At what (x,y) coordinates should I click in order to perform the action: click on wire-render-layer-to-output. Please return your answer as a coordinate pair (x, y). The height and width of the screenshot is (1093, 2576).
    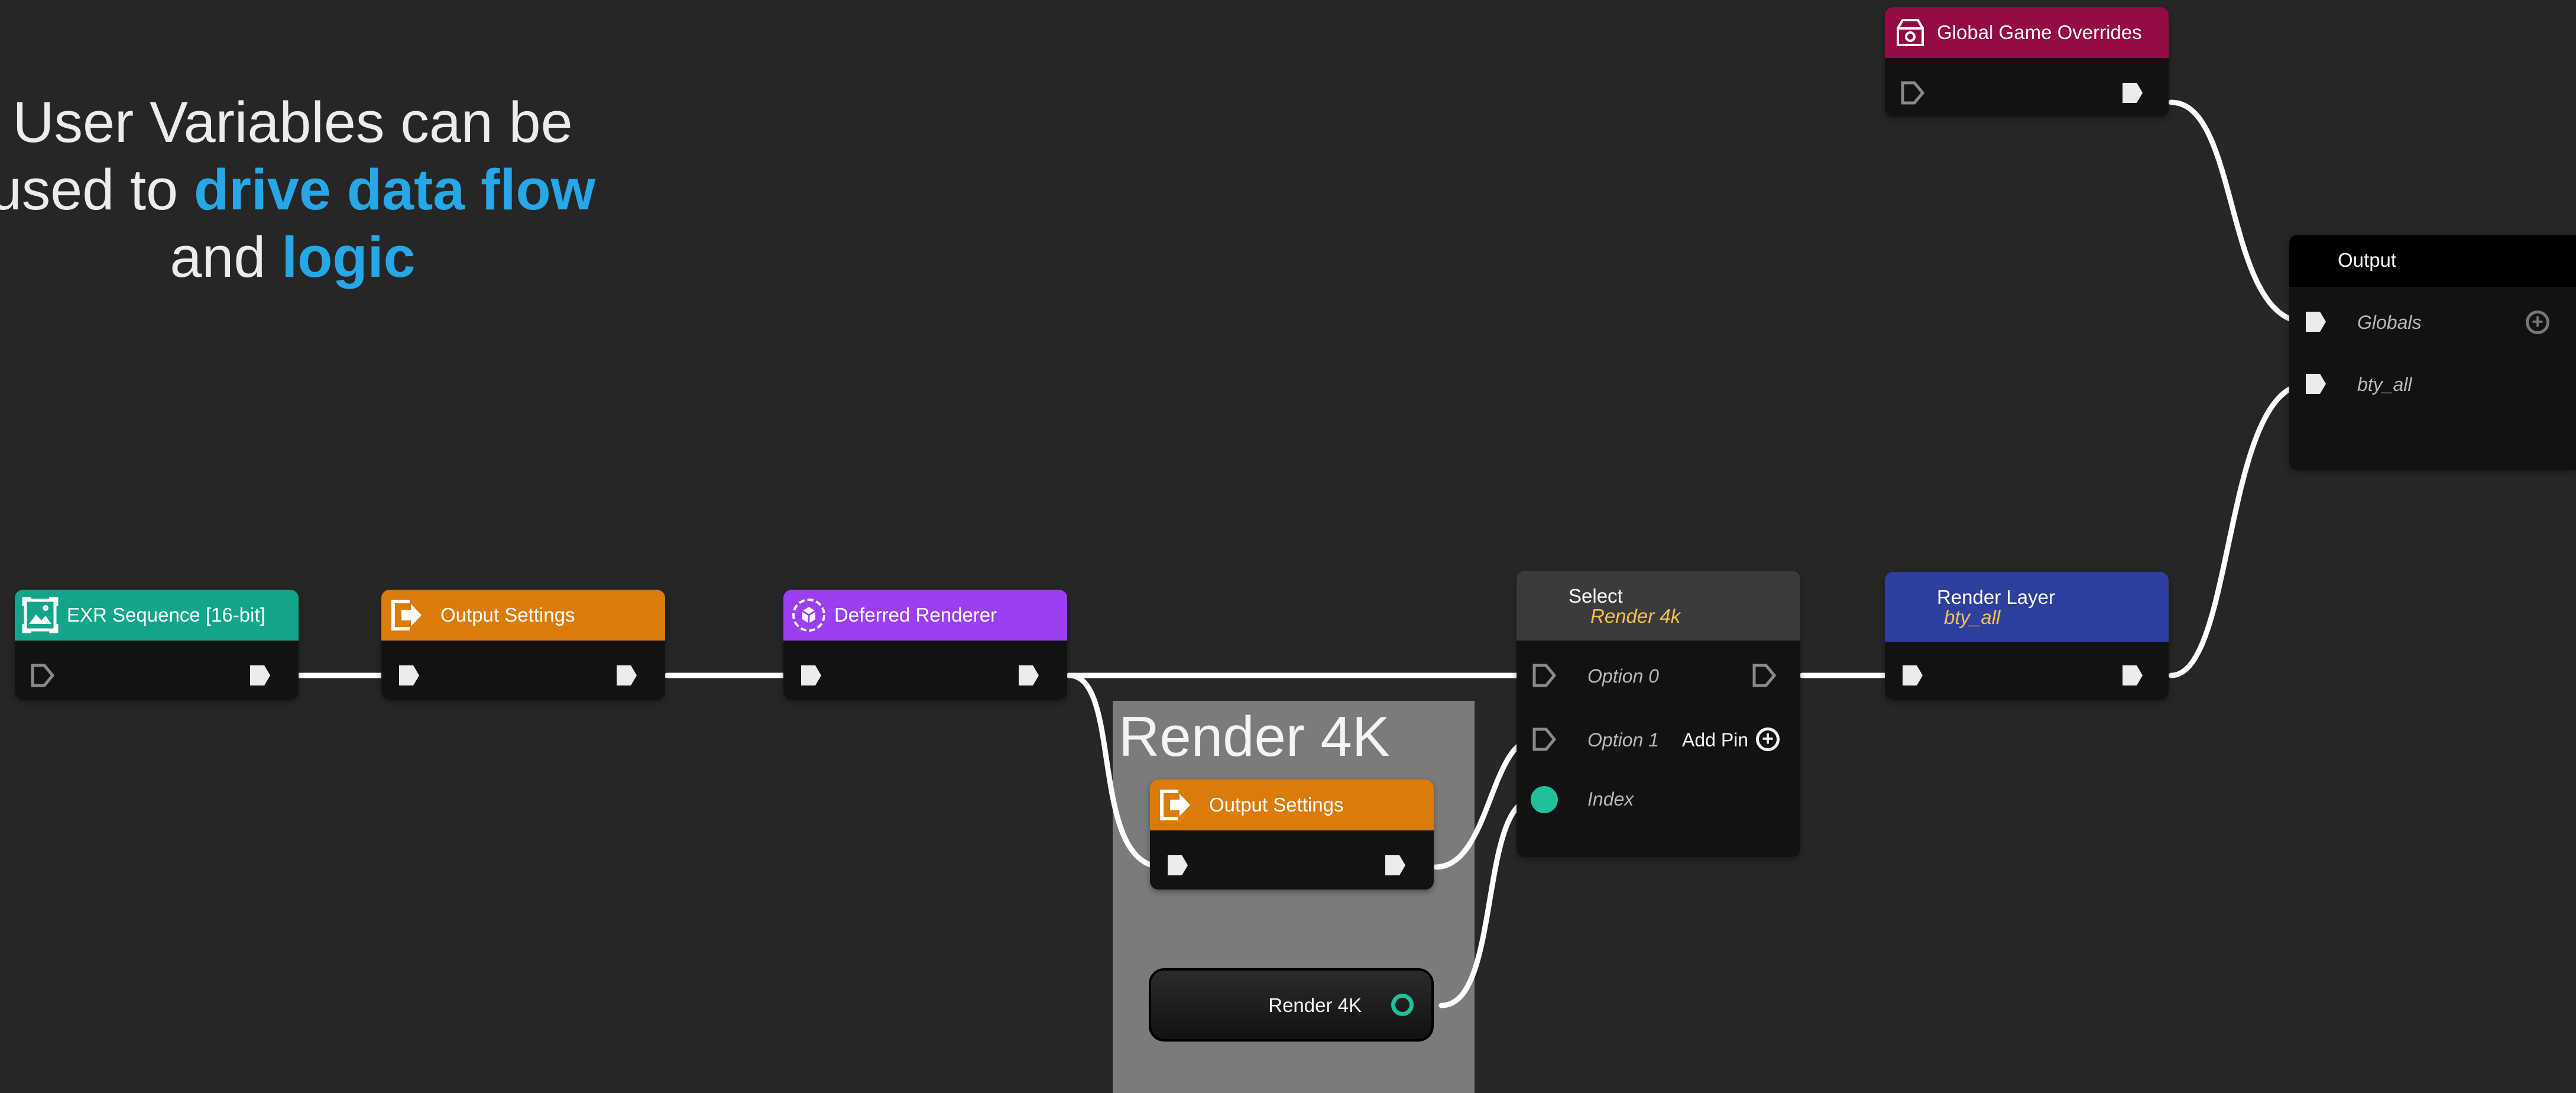
    Looking at the image, I should click on (2239, 529).